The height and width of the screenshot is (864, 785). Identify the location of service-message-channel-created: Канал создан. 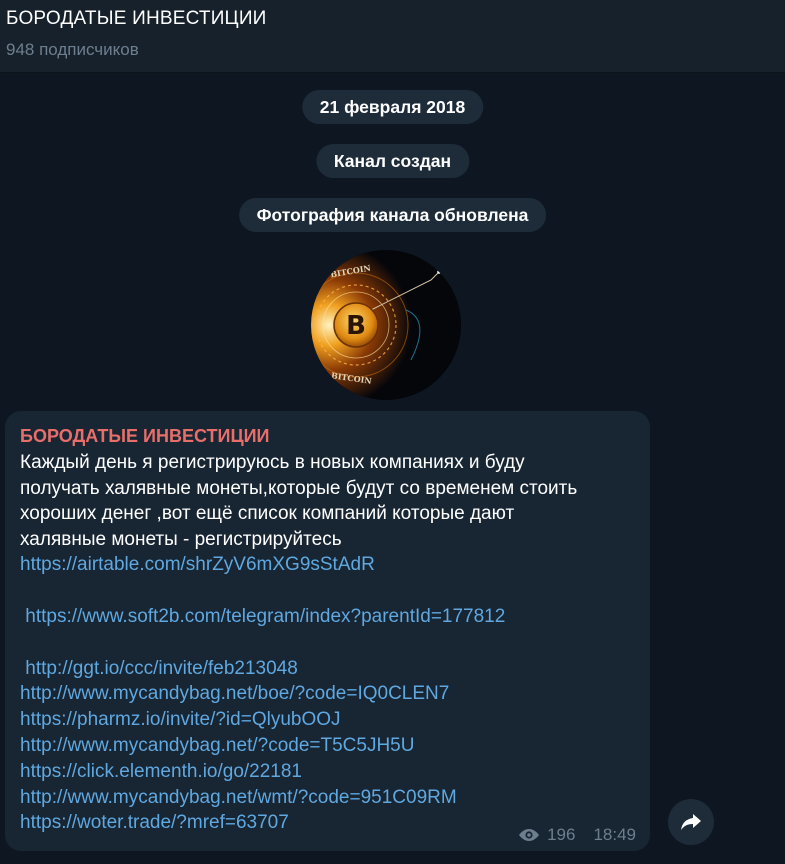
(392, 161).